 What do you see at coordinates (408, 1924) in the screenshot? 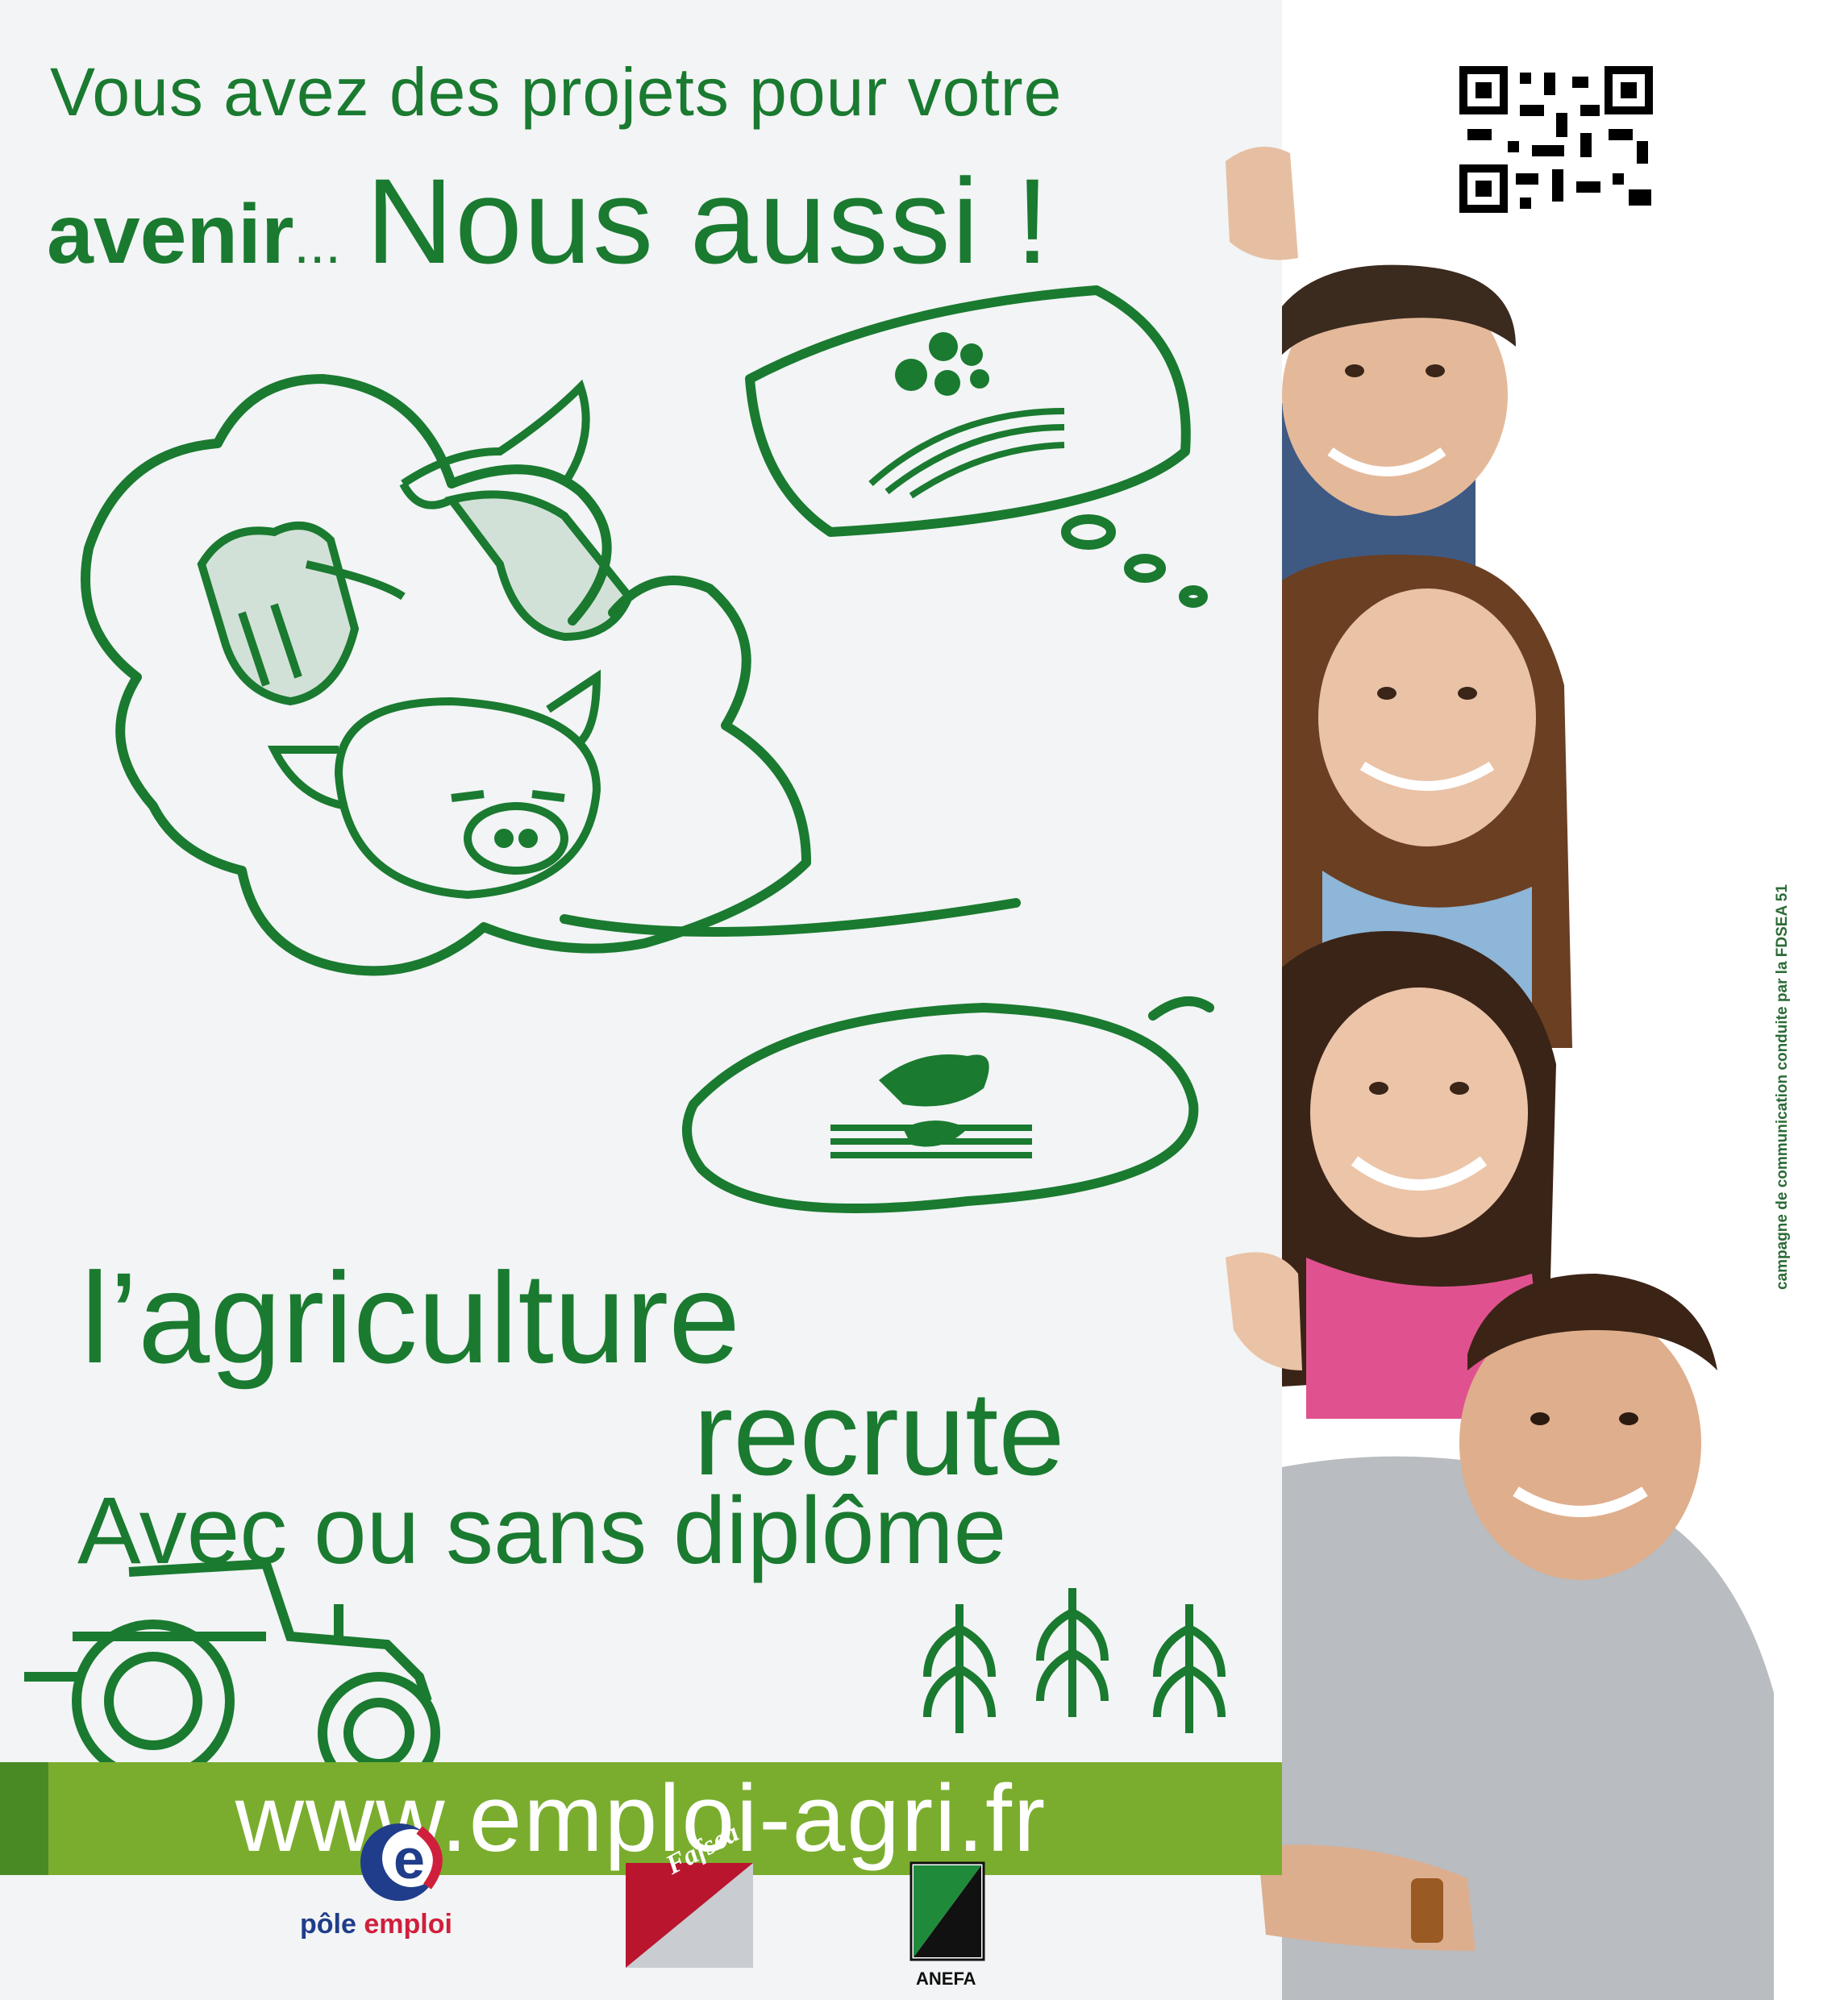
I see `pole-emploi-word-2: emploi` at bounding box center [408, 1924].